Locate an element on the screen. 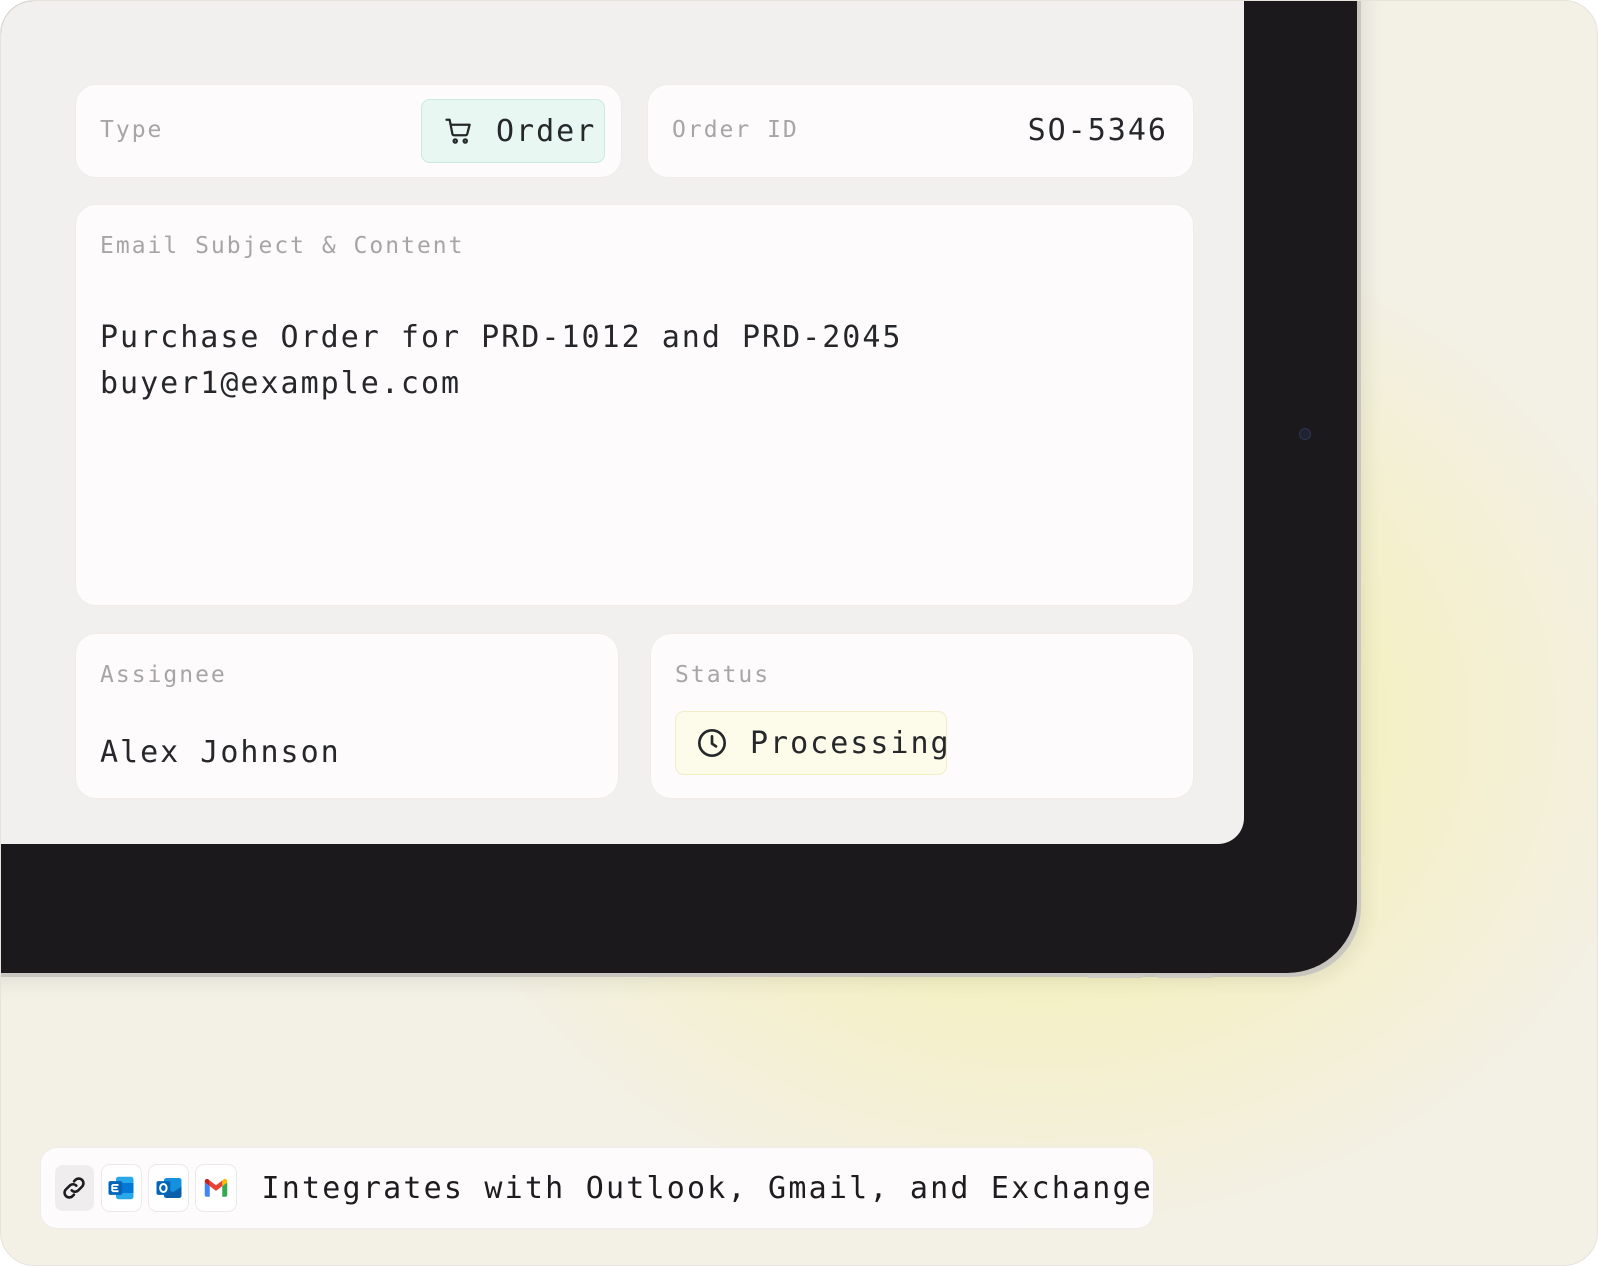 The image size is (1598, 1266). status-label: Status is located at coordinates (723, 675).